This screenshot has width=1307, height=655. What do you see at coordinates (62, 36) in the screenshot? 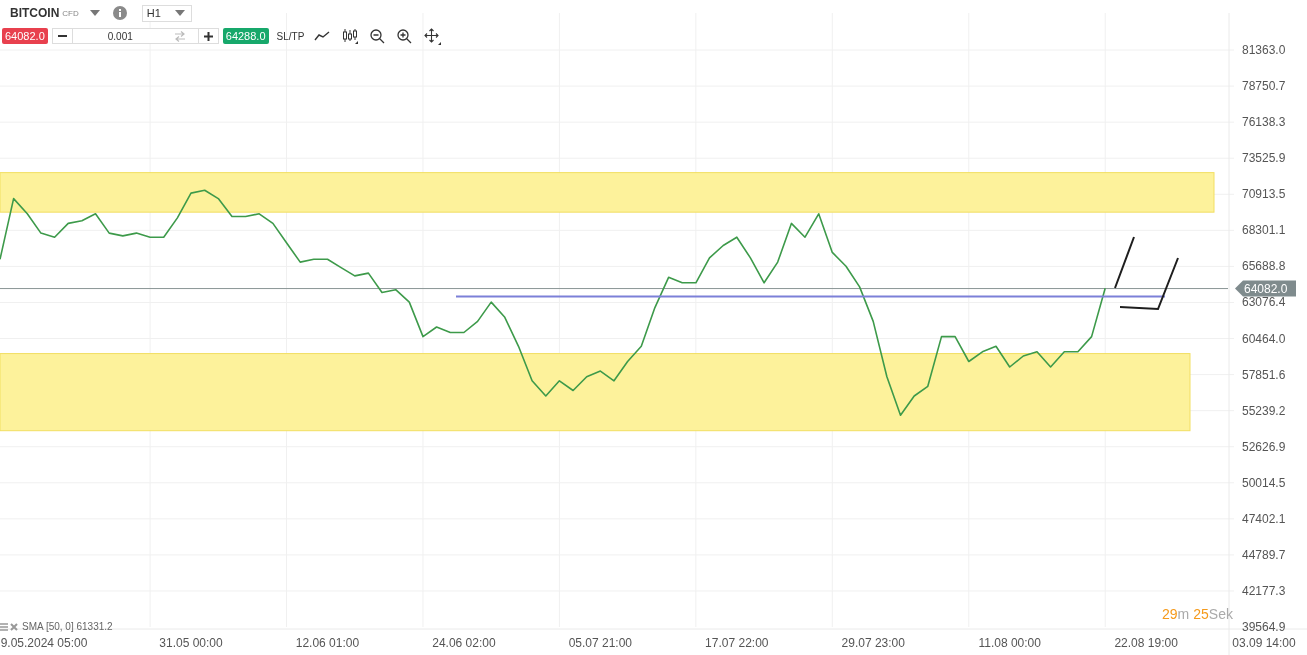
I see `minus-icon` at bounding box center [62, 36].